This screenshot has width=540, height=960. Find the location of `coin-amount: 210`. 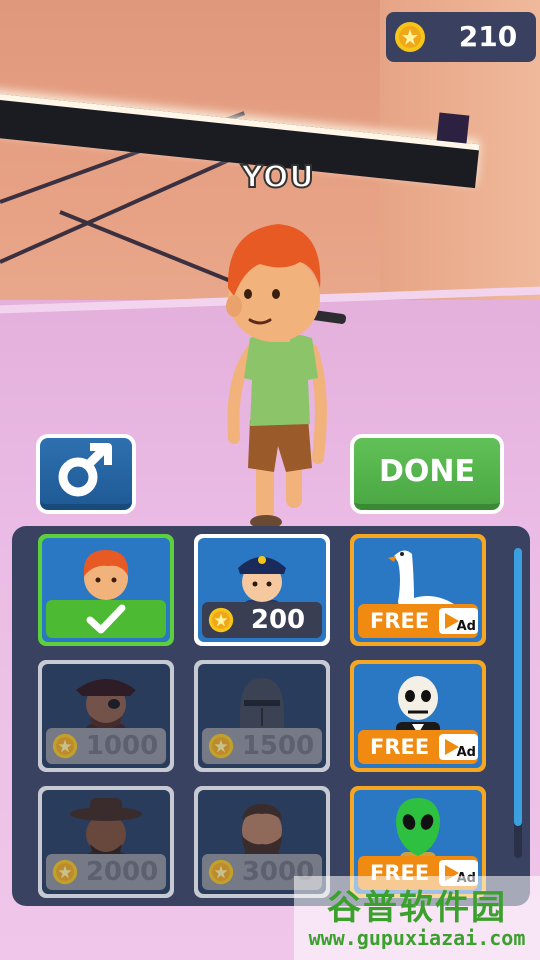

coin-amount: 210 is located at coordinates (488, 36).